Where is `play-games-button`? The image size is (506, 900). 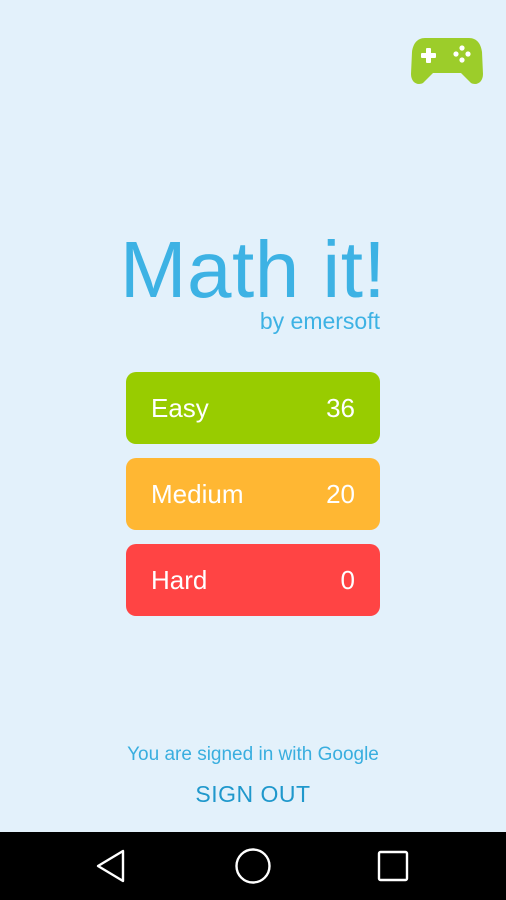 play-games-button is located at coordinates (447, 61).